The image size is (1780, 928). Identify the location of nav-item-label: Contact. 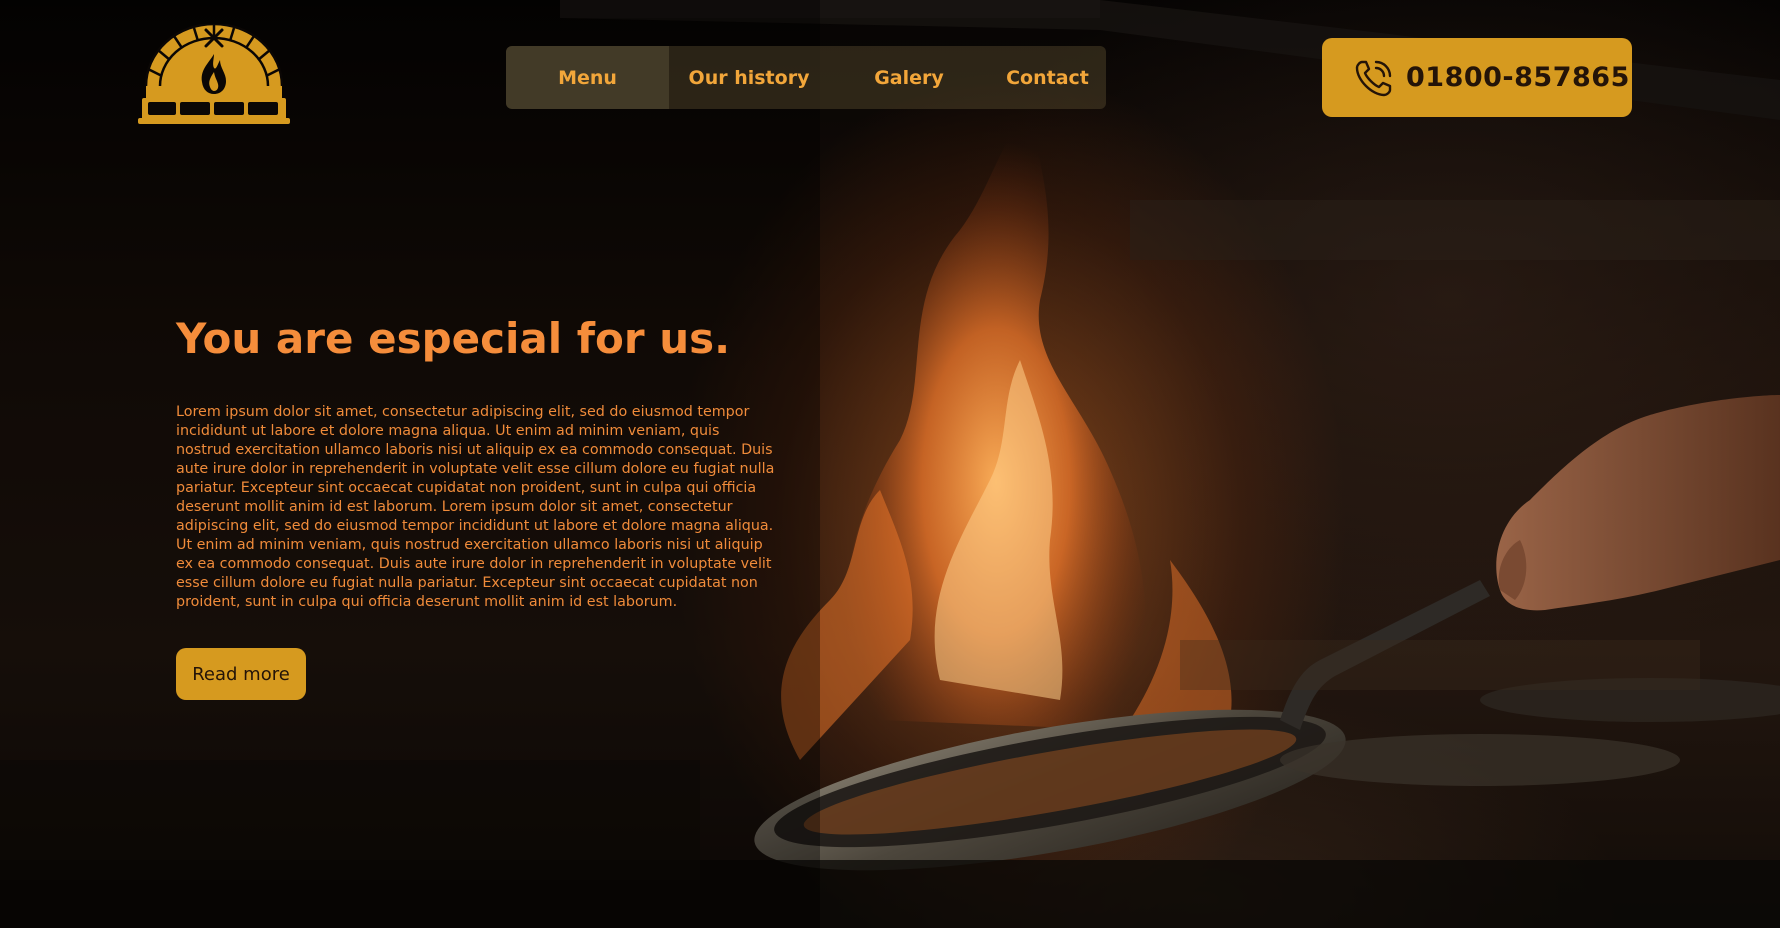
(1047, 77).